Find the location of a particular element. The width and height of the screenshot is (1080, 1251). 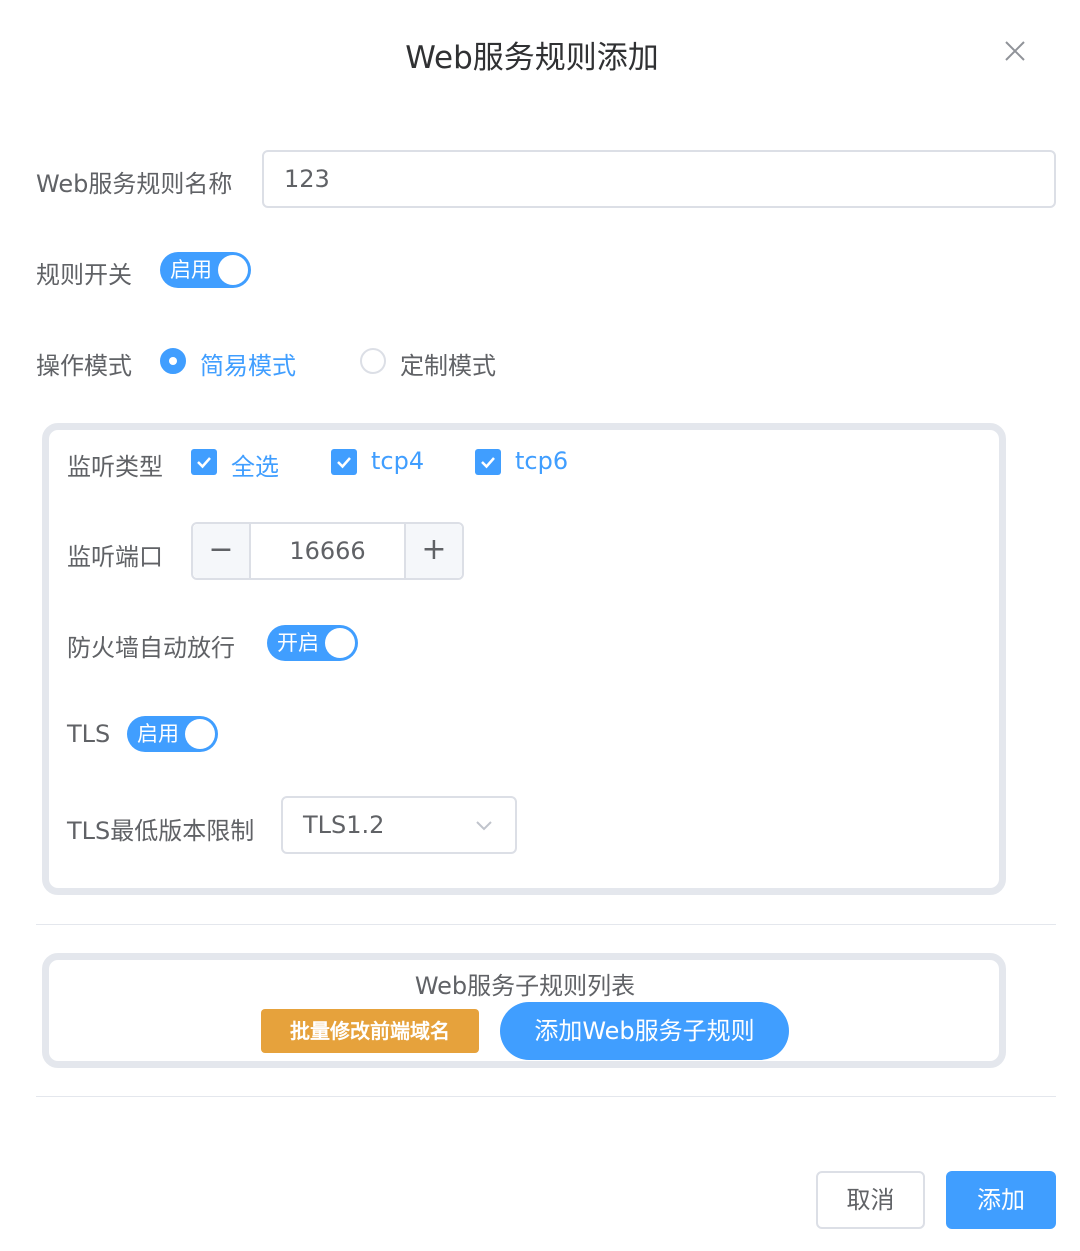

firewall-toggle: 开启 is located at coordinates (312, 643).